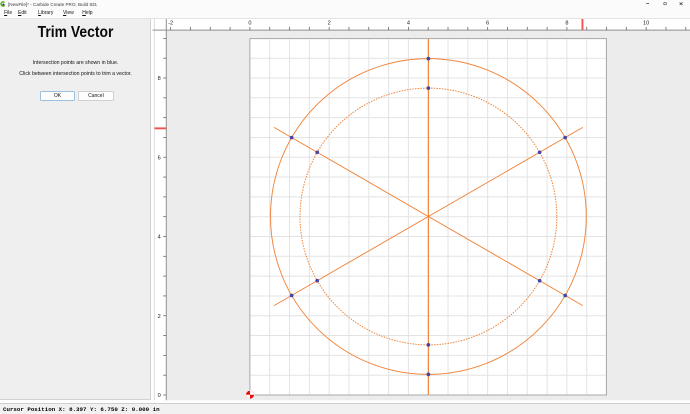  Describe the element at coordinates (646, 24) in the screenshot. I see `svg-text: 10` at that location.